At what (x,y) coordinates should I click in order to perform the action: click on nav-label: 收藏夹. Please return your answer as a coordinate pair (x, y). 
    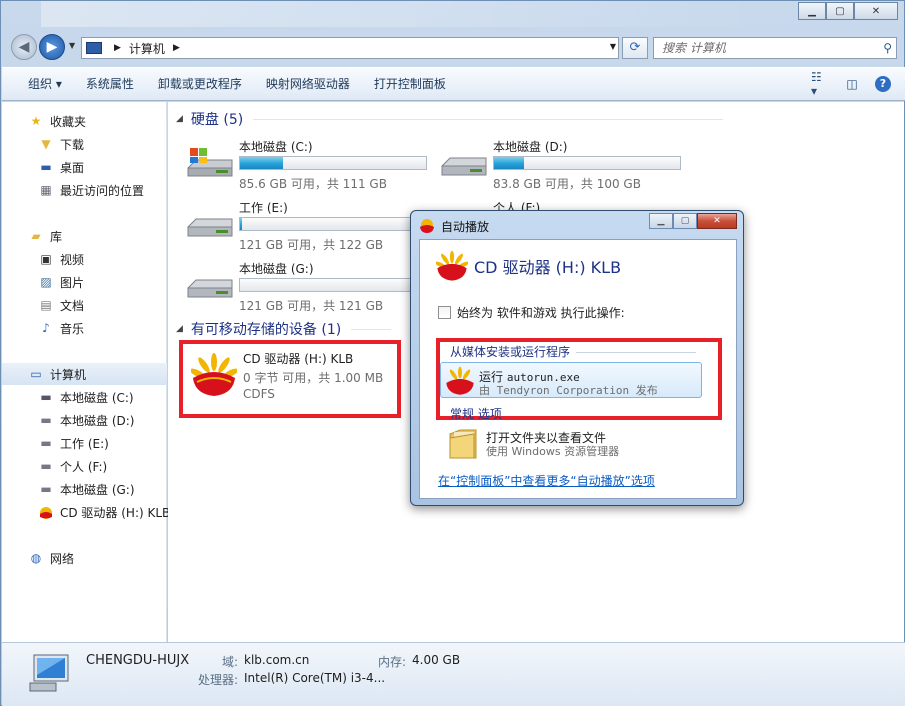
    Looking at the image, I should click on (68, 121).